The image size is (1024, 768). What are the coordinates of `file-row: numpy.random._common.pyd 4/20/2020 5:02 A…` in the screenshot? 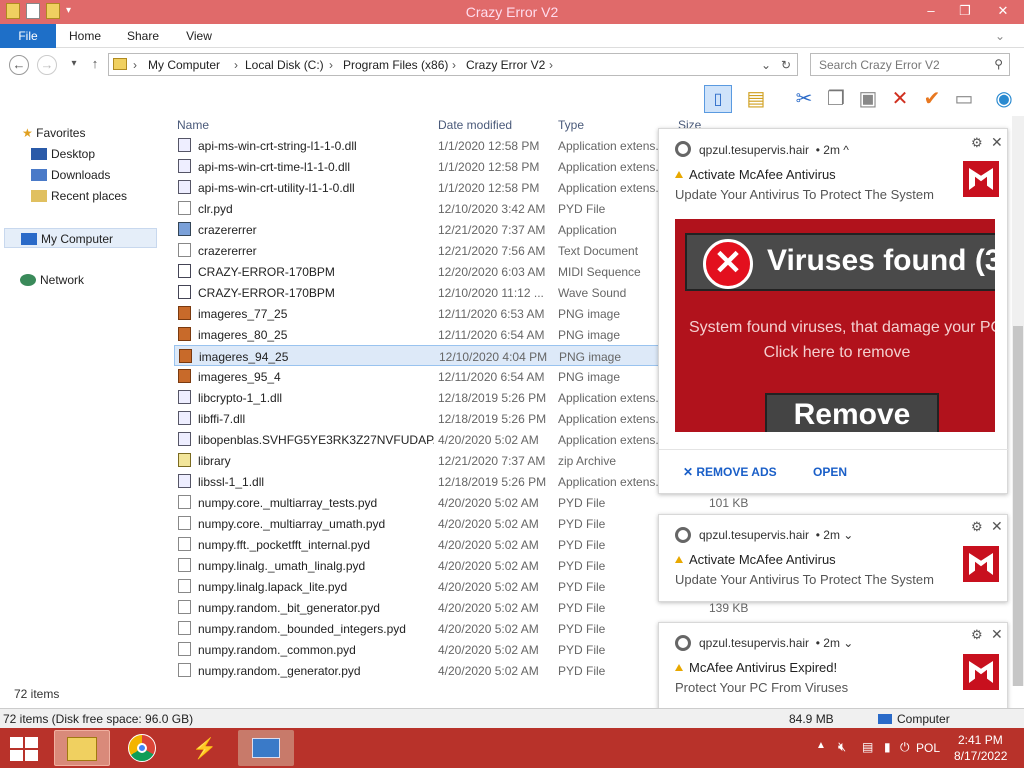 It's located at (417, 649).